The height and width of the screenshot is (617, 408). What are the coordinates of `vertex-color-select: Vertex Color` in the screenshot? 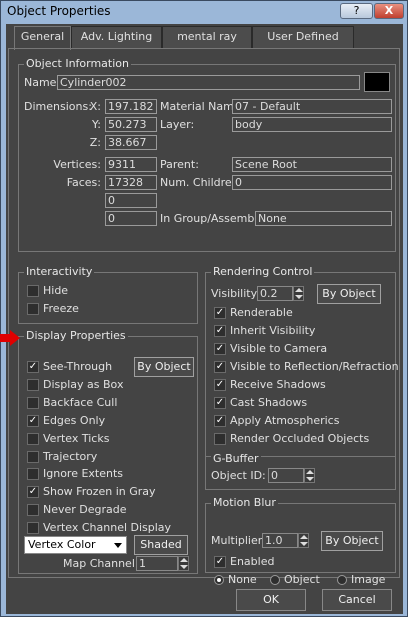 It's located at (75, 545).